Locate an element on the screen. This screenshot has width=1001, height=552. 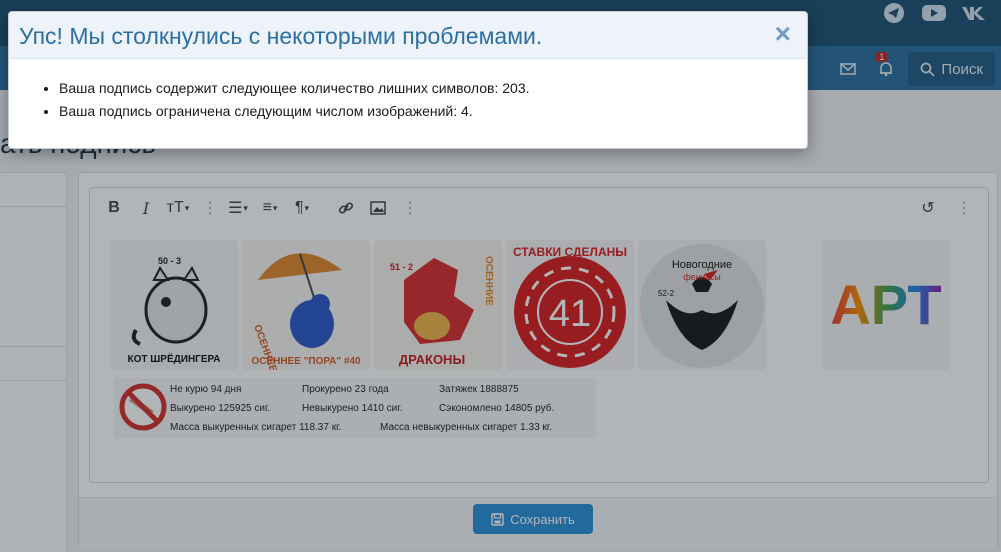
close-icon: × is located at coordinates (783, 34).